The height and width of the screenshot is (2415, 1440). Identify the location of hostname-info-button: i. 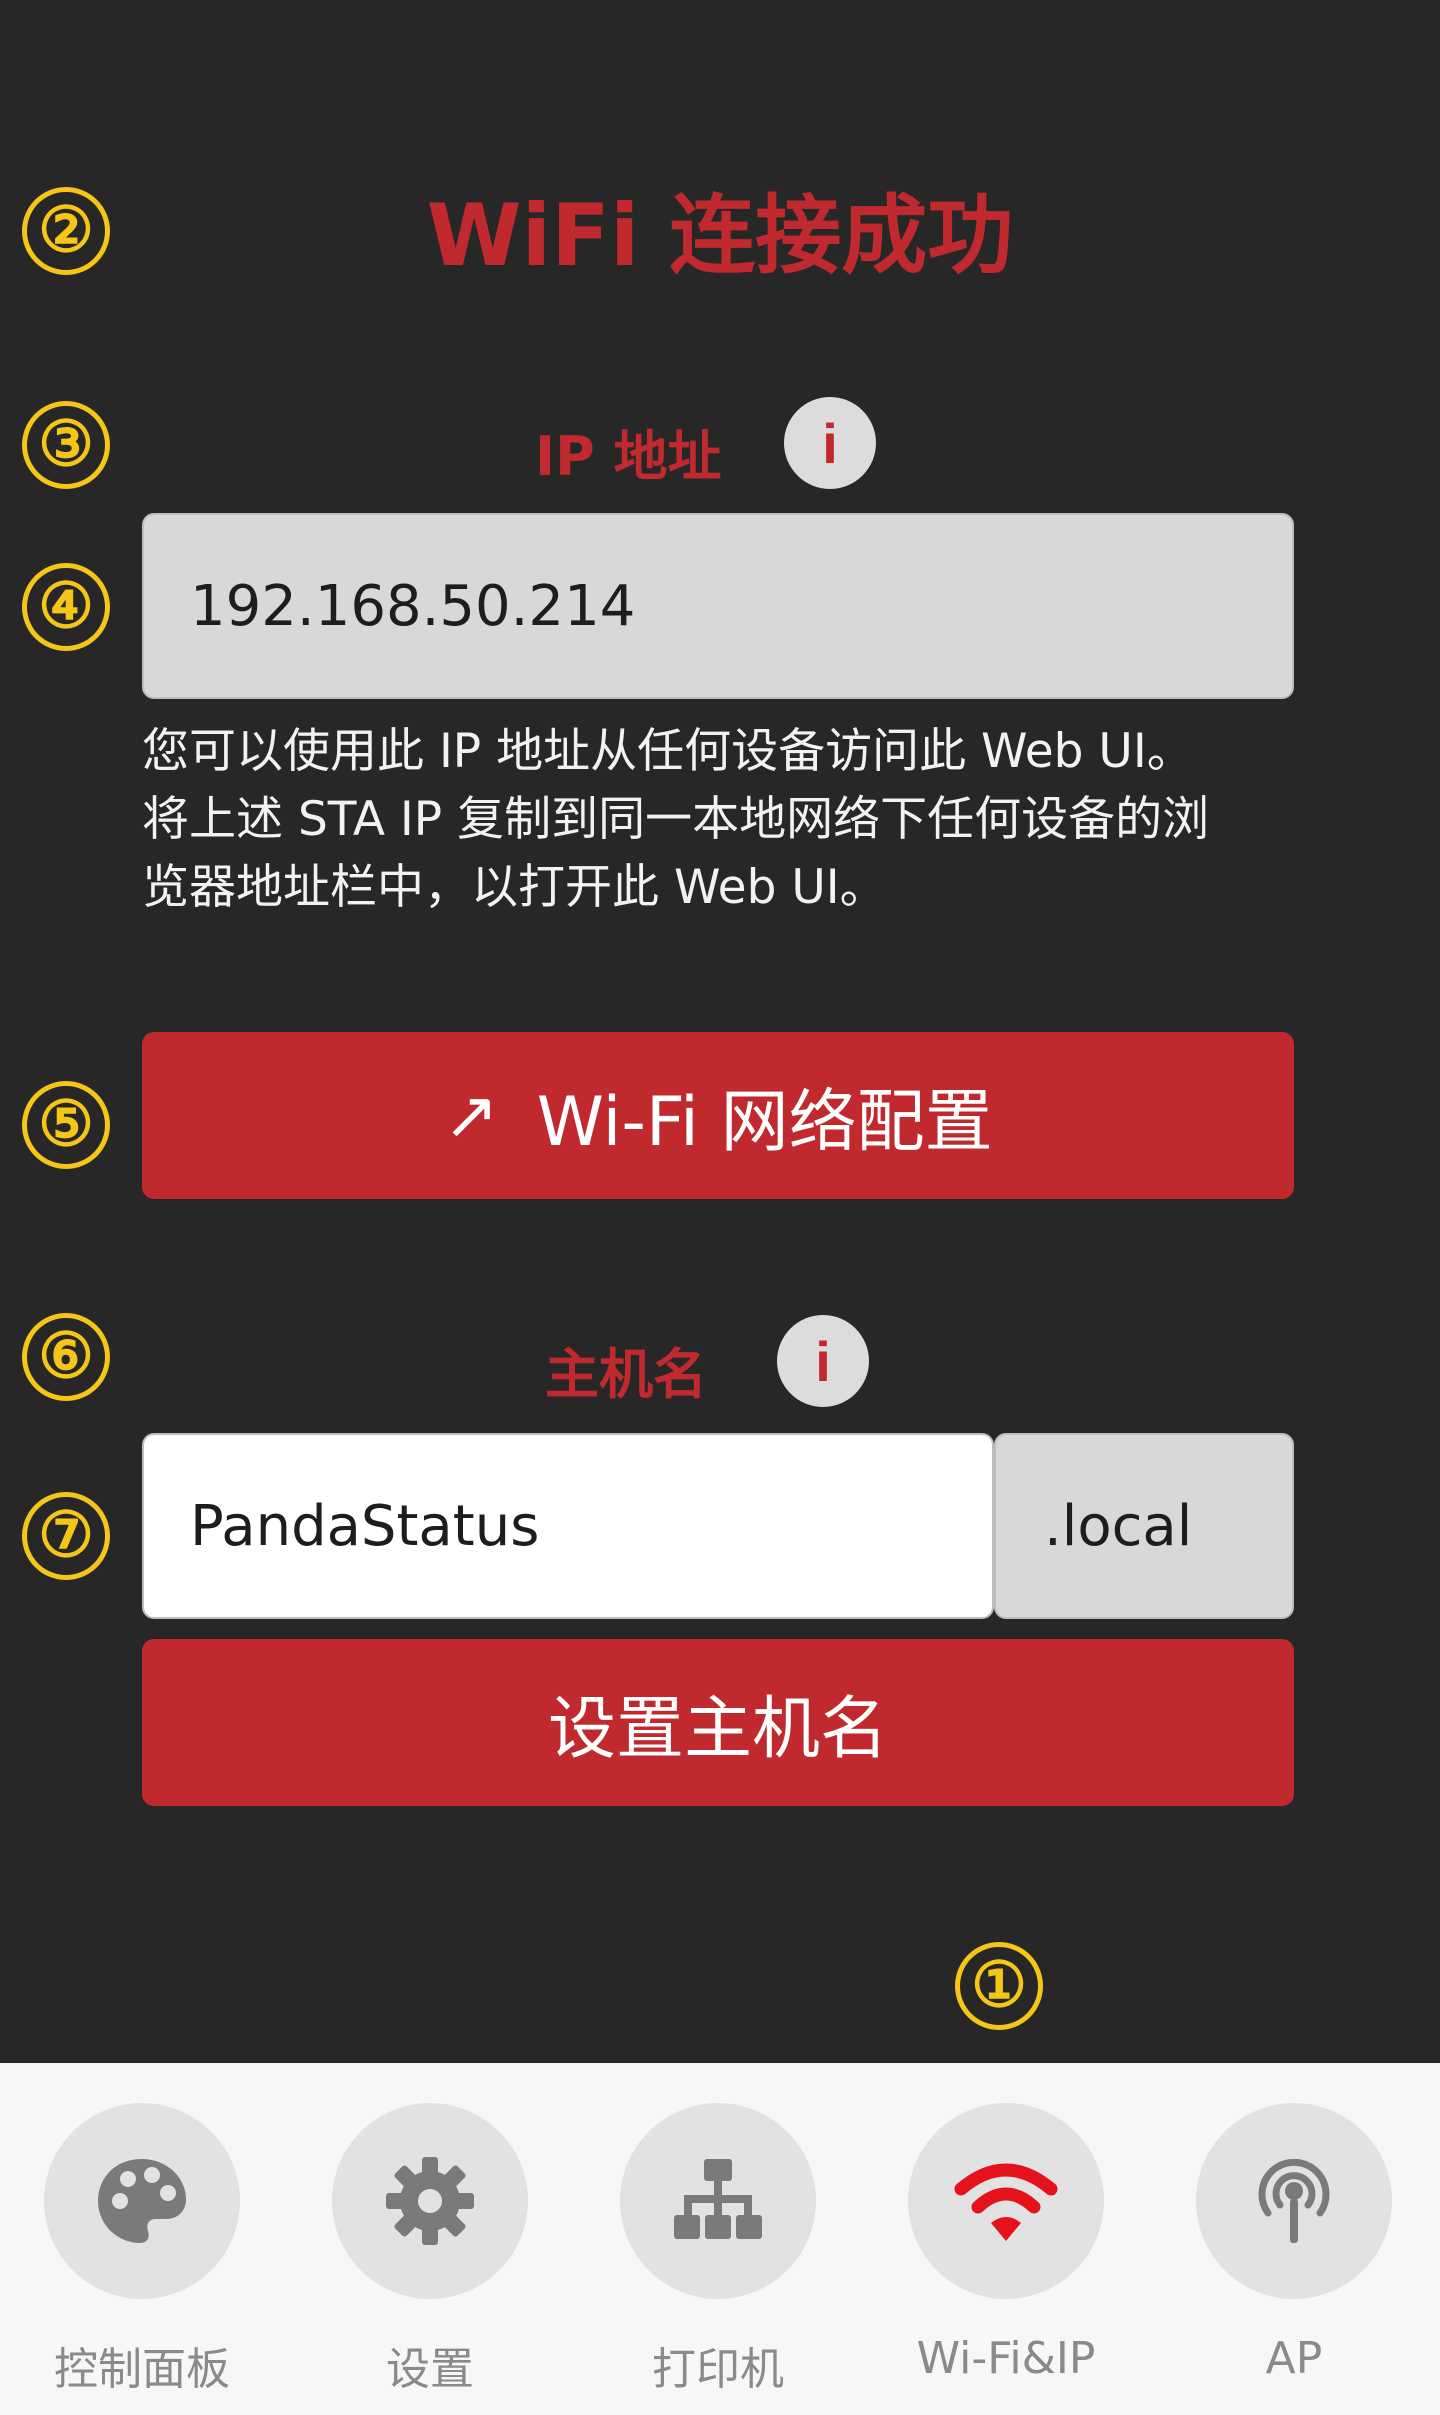
(823, 1361).